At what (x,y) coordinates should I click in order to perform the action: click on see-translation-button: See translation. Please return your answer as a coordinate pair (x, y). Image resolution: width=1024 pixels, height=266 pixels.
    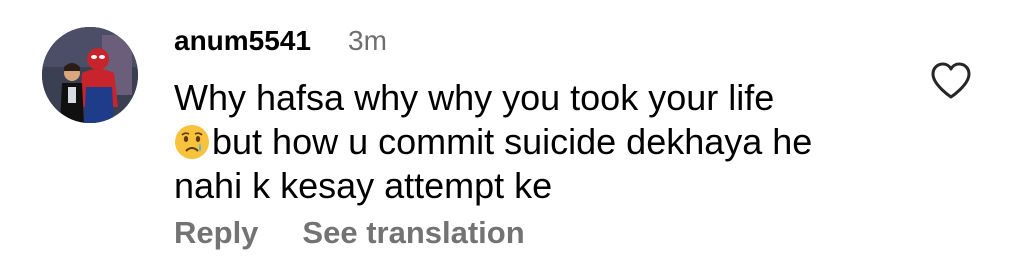
    Looking at the image, I should click on (413, 233).